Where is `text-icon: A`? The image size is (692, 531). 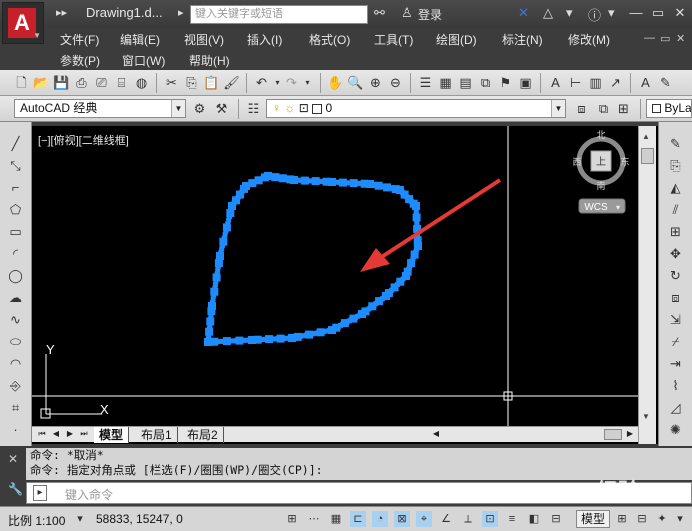
text-icon: A is located at coordinates (645, 82).